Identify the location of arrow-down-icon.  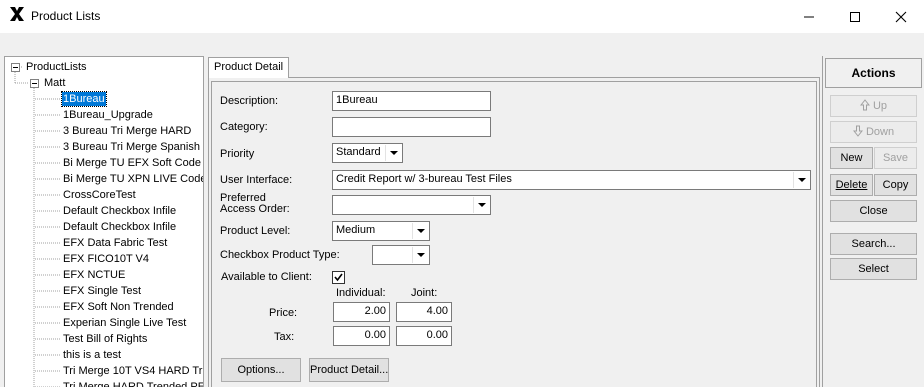
(857, 131).